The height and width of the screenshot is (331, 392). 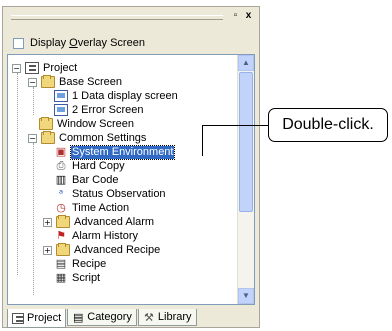 What do you see at coordinates (117, 19) in the screenshot?
I see `drag-grip-line` at bounding box center [117, 19].